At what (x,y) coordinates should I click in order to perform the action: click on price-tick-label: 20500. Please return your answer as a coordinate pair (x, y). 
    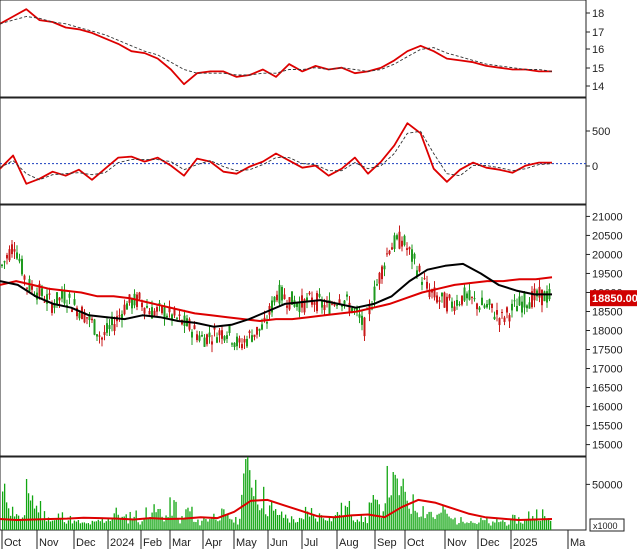
    Looking at the image, I should click on (607, 236).